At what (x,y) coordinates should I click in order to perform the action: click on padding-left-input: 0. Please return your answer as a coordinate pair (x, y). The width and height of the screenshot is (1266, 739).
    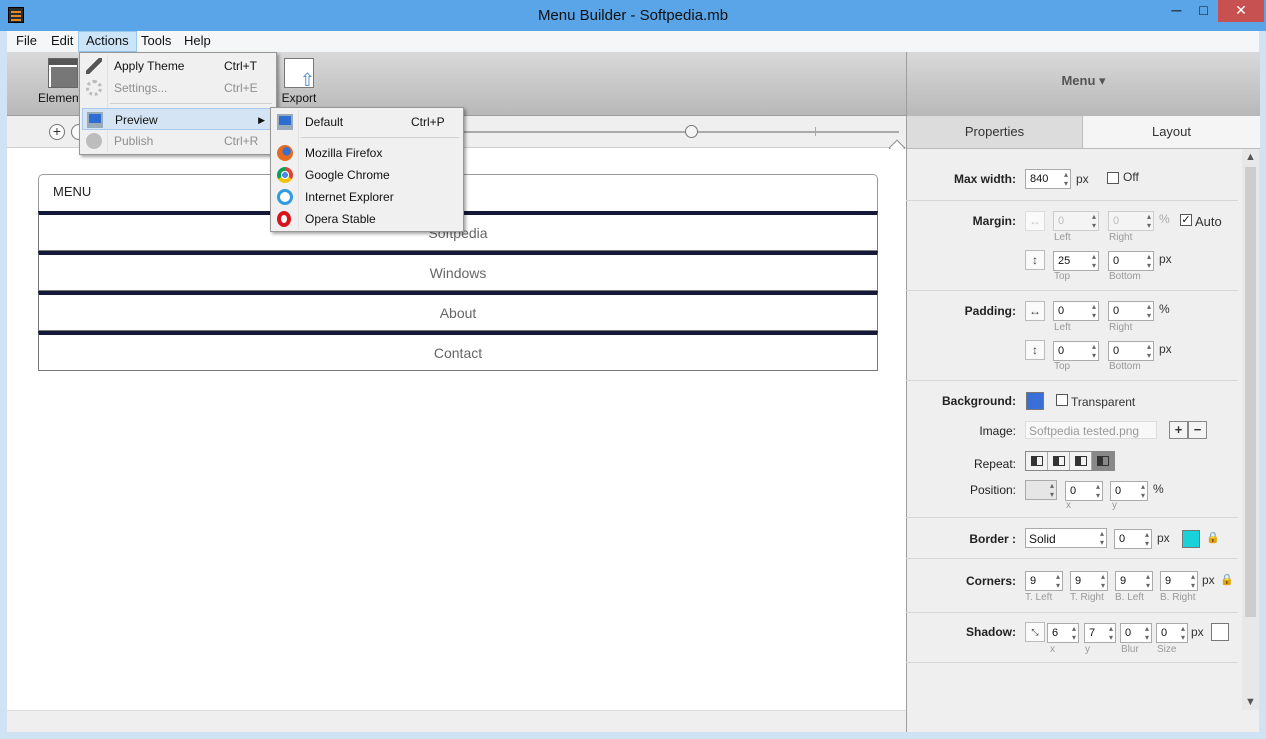
    Looking at the image, I should click on (1076, 311).